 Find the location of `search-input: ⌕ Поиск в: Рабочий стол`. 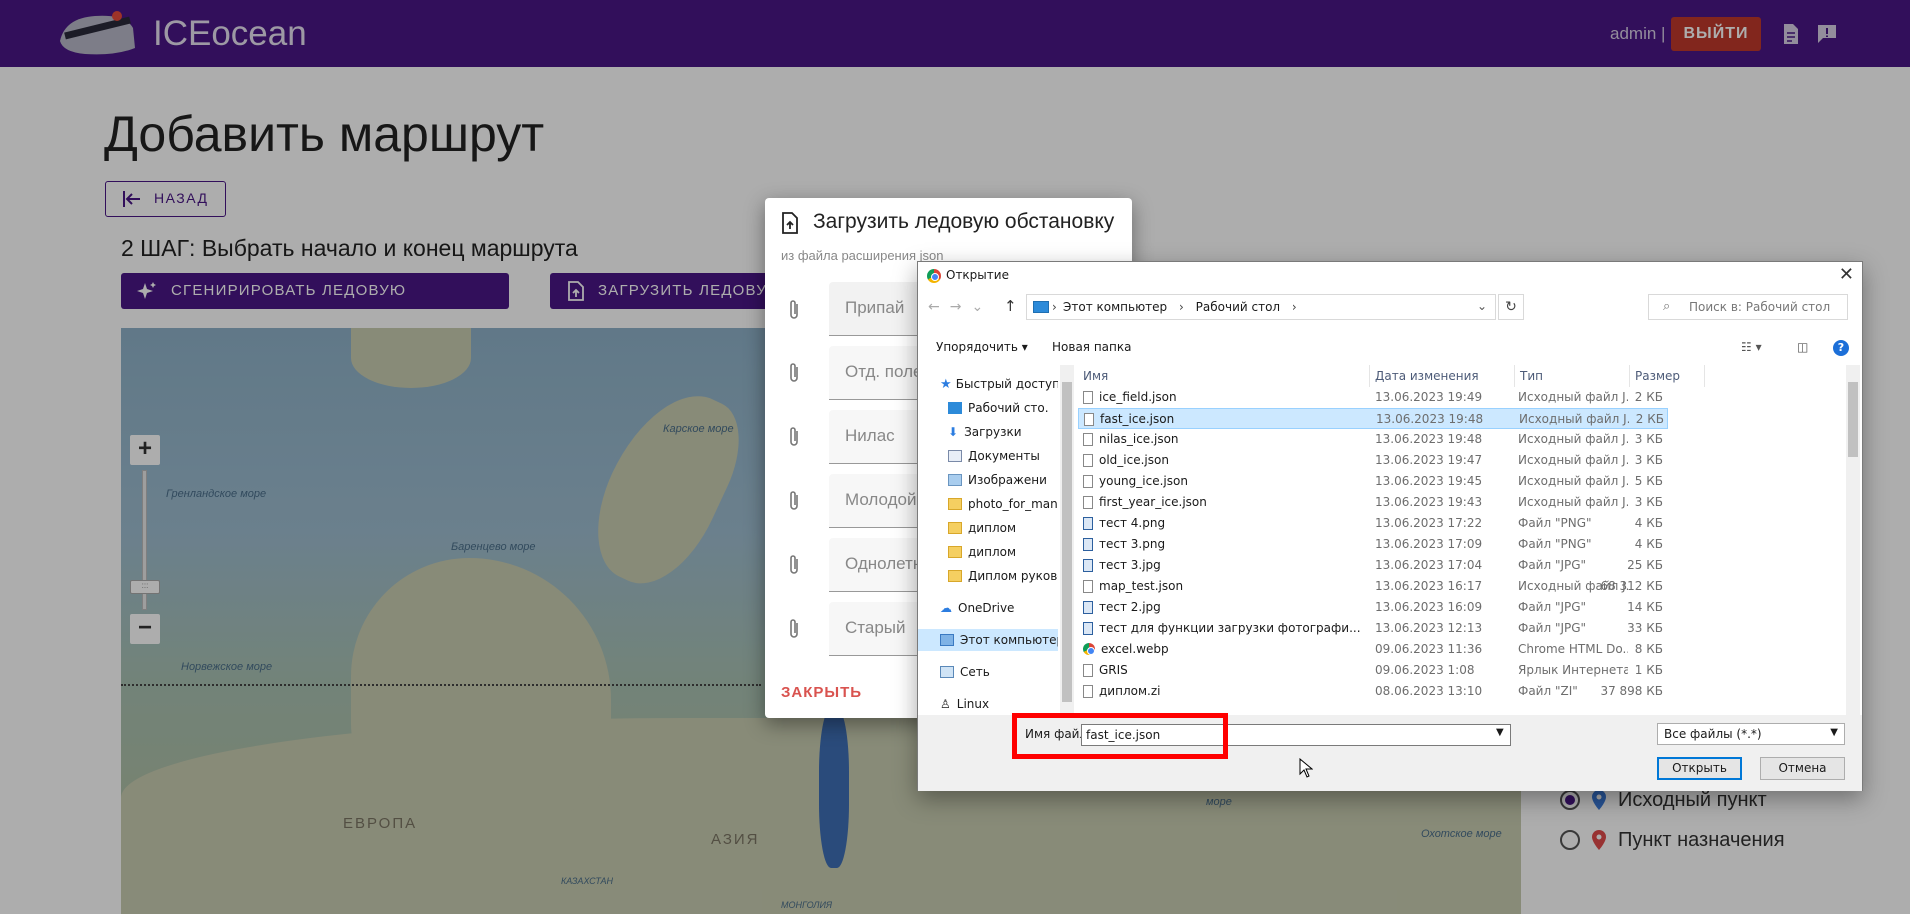

search-input: ⌕ Поиск в: Рабочий стол is located at coordinates (1748, 307).